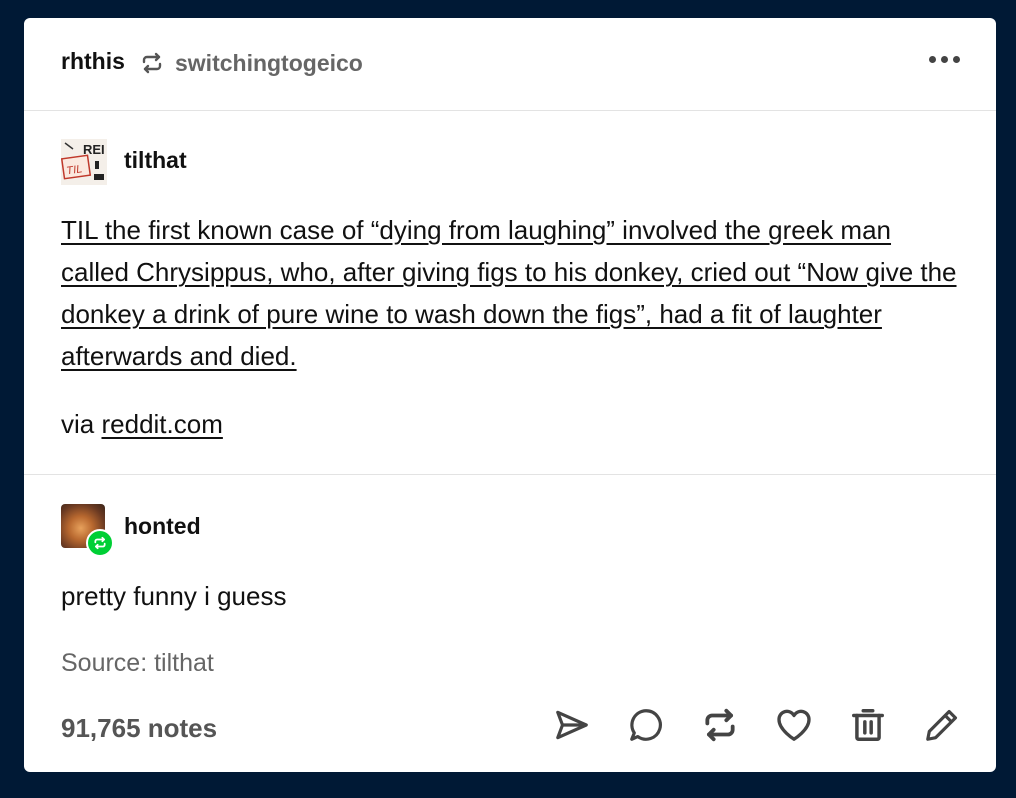 The width and height of the screenshot is (1016, 798). I want to click on post-actions, so click(757, 725).